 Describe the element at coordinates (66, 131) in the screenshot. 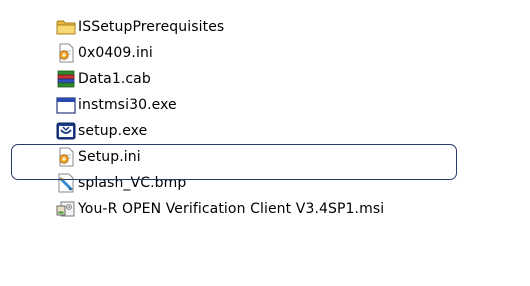

I see `setup-exe-icon` at that location.